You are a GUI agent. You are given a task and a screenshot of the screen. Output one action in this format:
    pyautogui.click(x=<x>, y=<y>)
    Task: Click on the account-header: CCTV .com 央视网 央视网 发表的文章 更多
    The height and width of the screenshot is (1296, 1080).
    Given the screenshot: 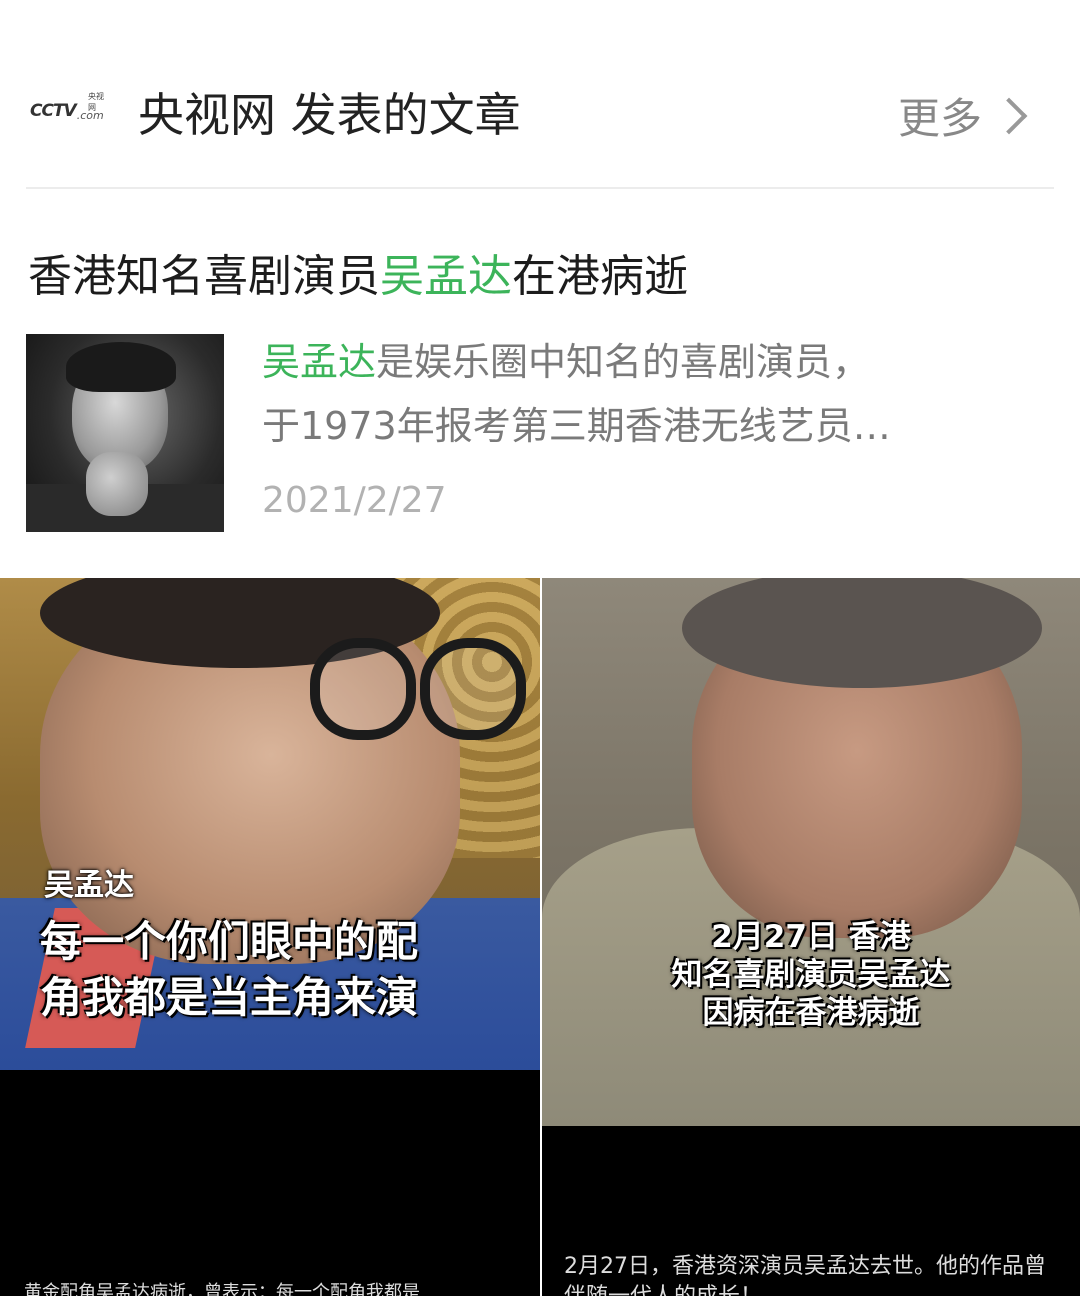 What is the action you would take?
    pyautogui.click(x=540, y=110)
    